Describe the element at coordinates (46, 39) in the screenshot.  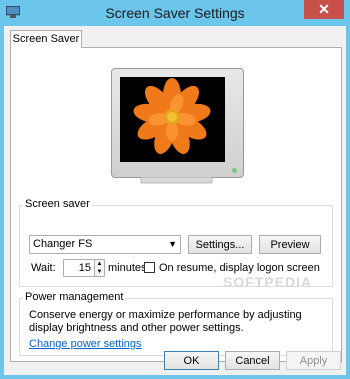
I see `tab-screen-saver: Screen Saver` at that location.